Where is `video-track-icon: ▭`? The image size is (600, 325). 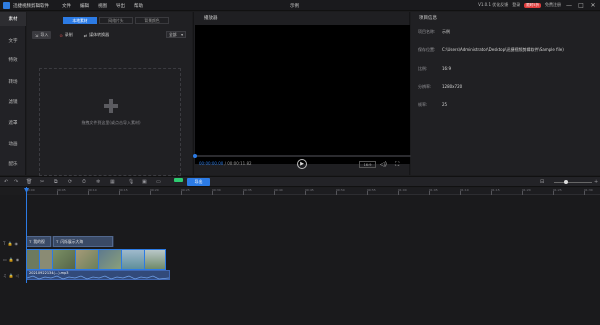
video-track-icon: ▭ is located at coordinates (5, 259).